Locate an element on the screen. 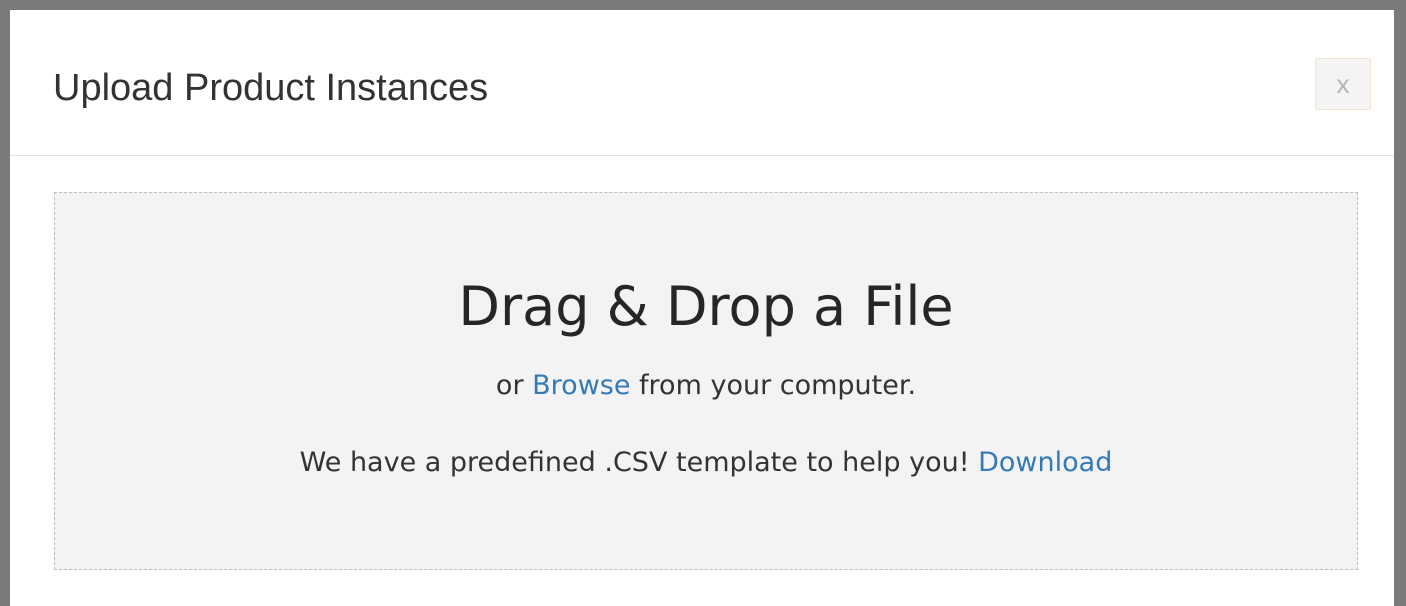  modal-title: Upload Product Instances is located at coordinates (271, 88).